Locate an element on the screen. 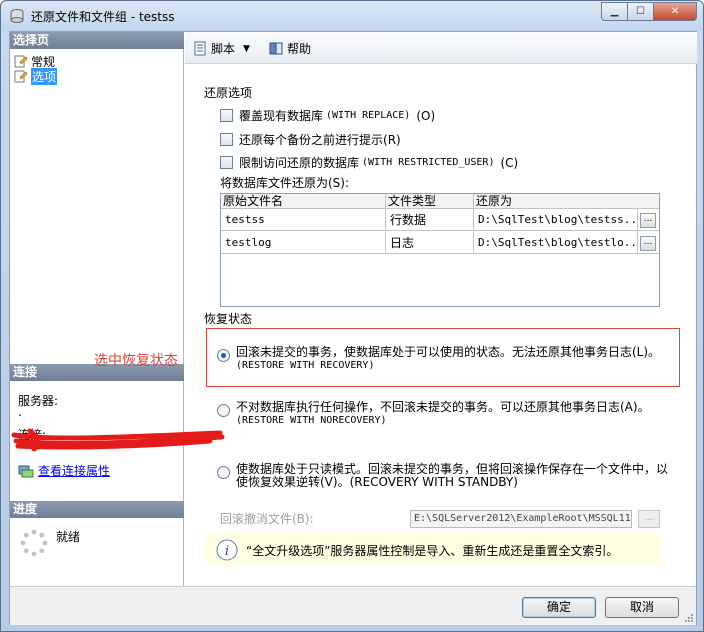 This screenshot has height=632, width=704. option-prompt-checkbox: 还原每个备份之前进行提示 (R) is located at coordinates (310, 139).